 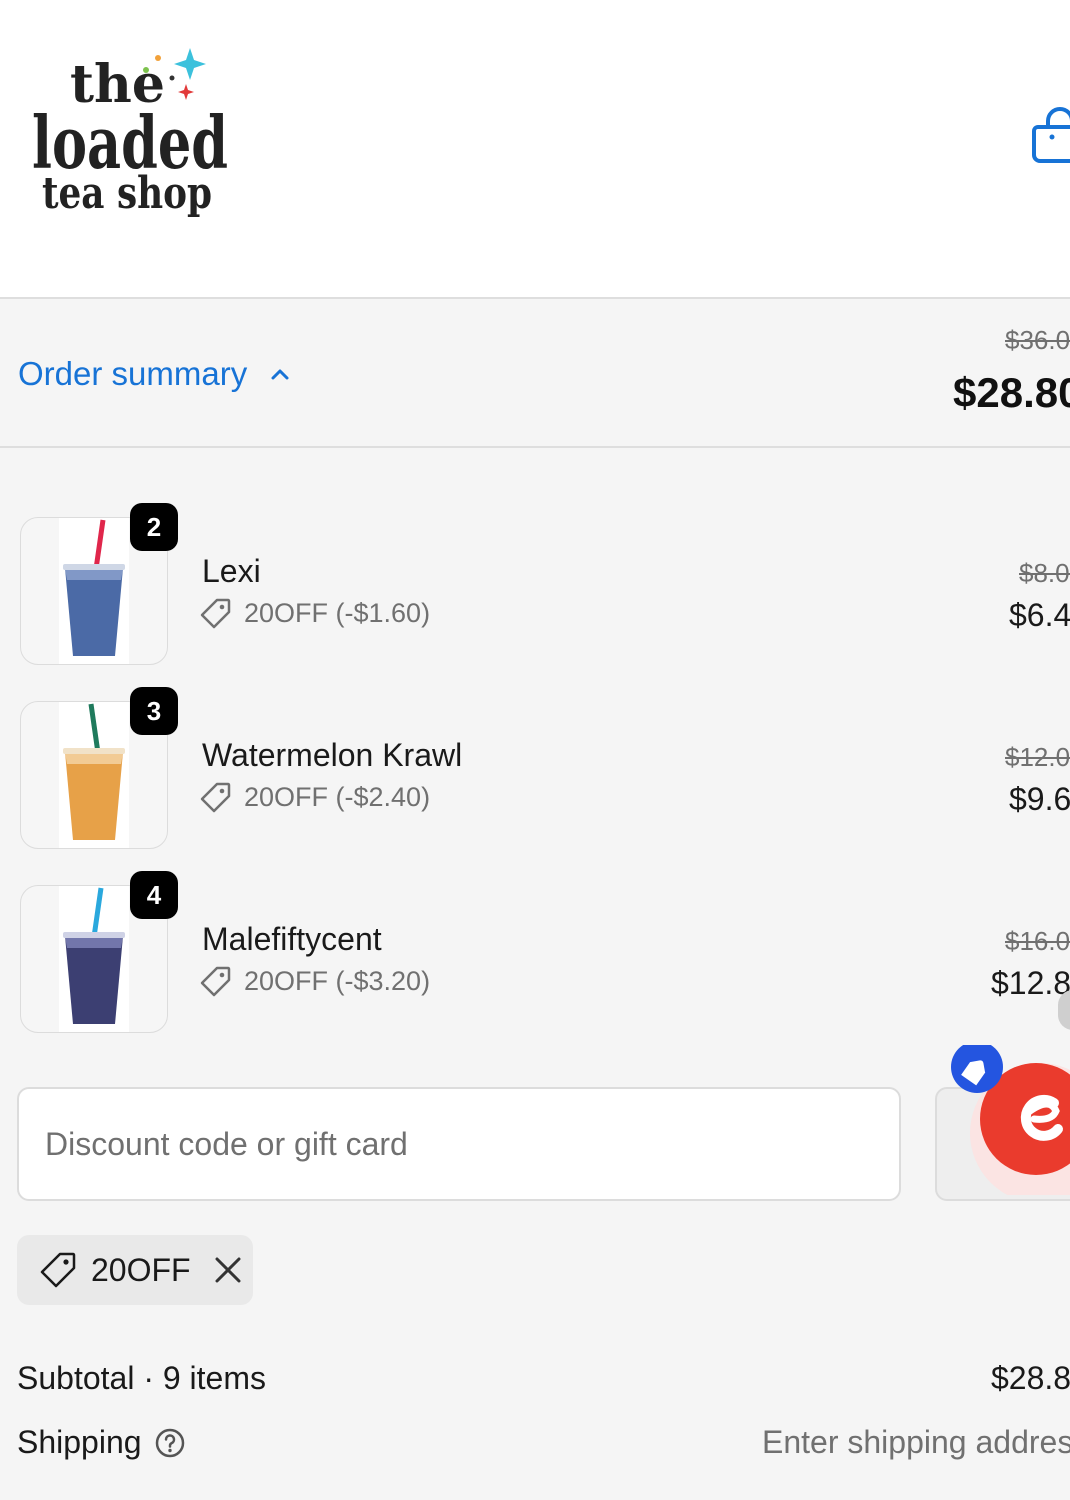 What do you see at coordinates (1044, 573) in the screenshot?
I see `item-original-price: $8.00` at bounding box center [1044, 573].